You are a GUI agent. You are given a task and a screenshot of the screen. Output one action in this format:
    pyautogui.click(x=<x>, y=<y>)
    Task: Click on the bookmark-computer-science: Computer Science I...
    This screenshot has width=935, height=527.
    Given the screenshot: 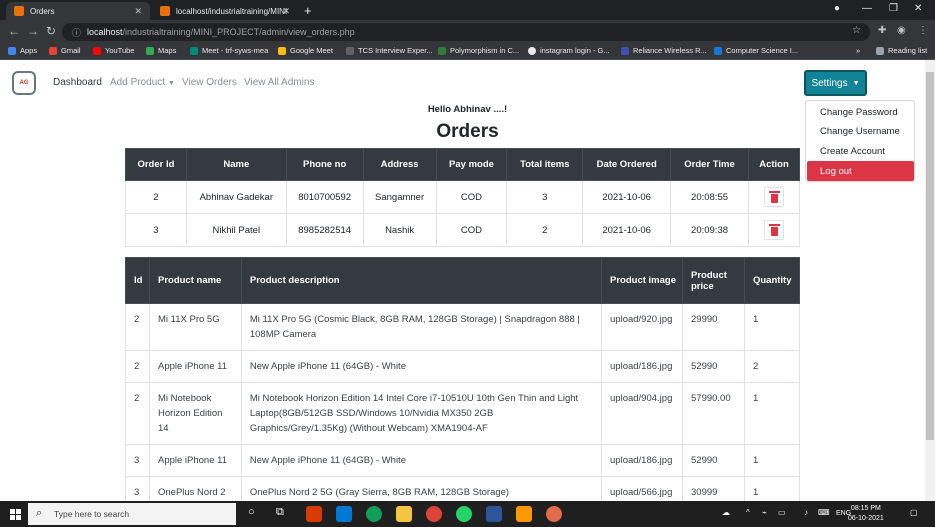 What is the action you would take?
    pyautogui.click(x=756, y=50)
    